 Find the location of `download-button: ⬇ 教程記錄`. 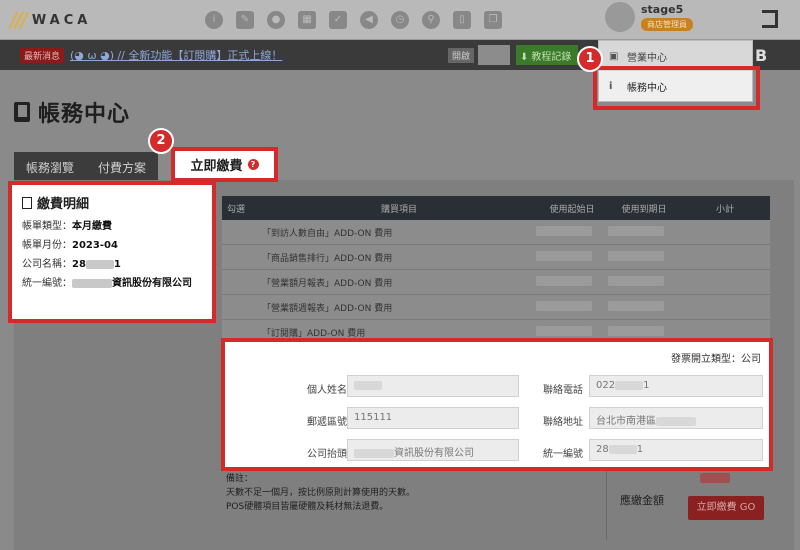

download-button: ⬇ 教程記錄 is located at coordinates (547, 55).